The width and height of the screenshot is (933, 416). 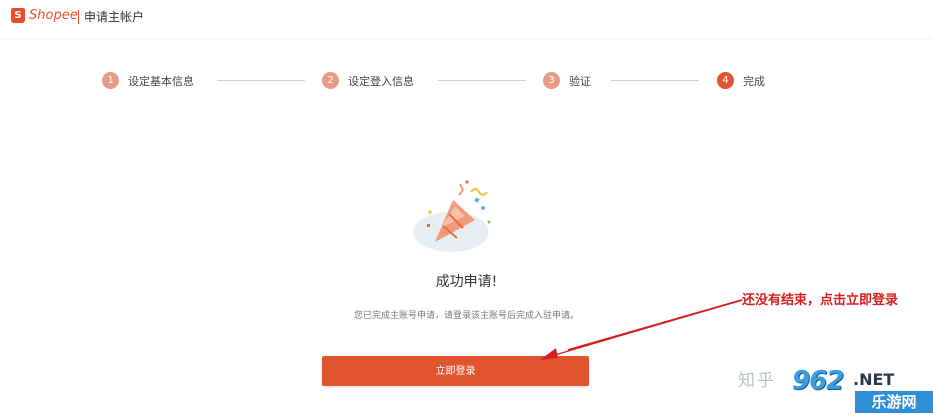 I want to click on annotation-text: 还没有结束，点击立即登录, so click(x=820, y=300).